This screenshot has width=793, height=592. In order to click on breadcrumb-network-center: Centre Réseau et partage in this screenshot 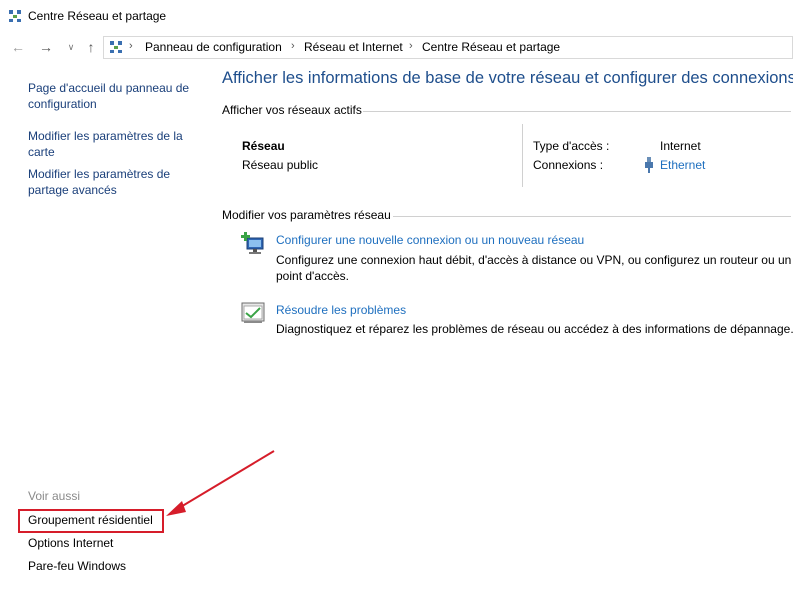, I will do `click(491, 47)`.